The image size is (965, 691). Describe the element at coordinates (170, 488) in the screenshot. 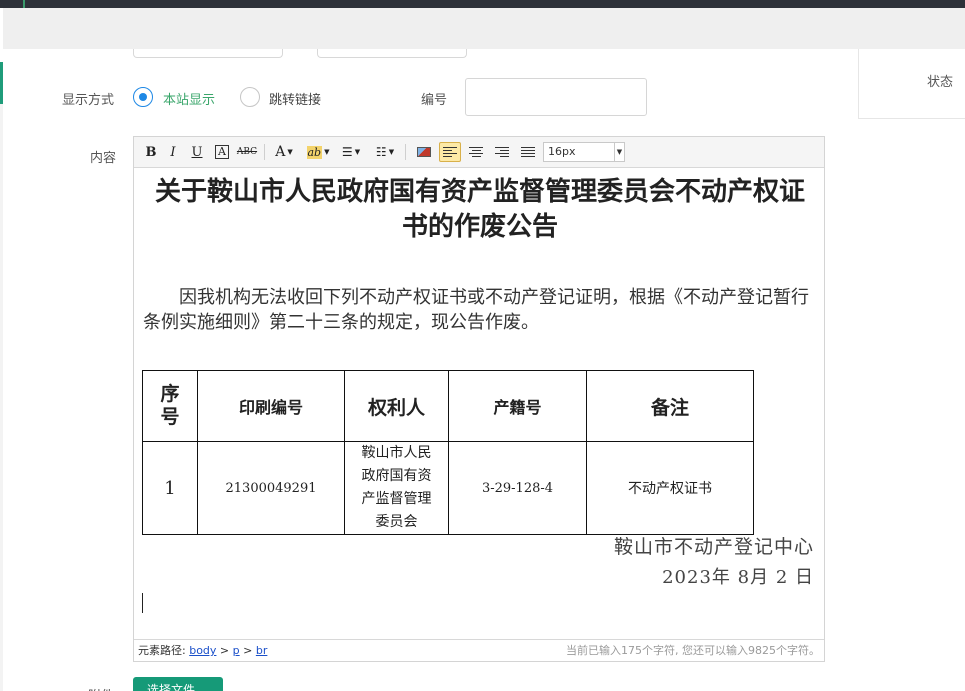

I see `table-cell: 1` at that location.